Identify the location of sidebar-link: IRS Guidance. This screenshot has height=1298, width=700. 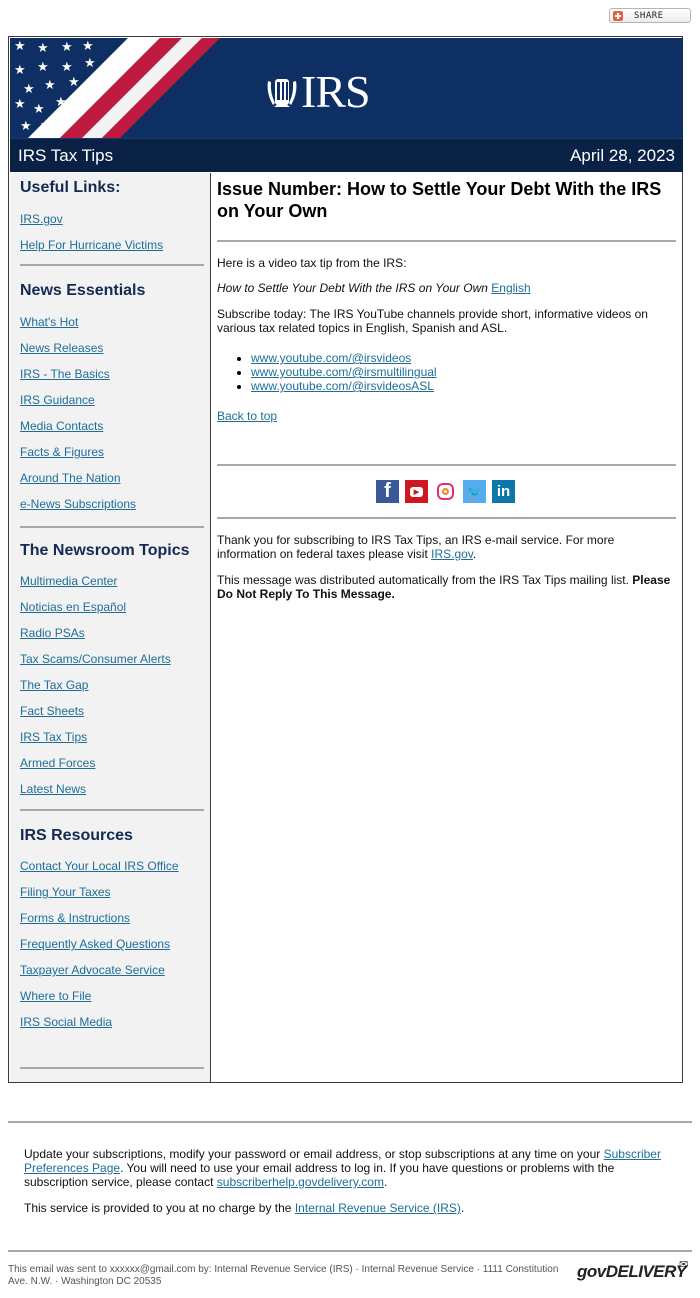
(57, 400).